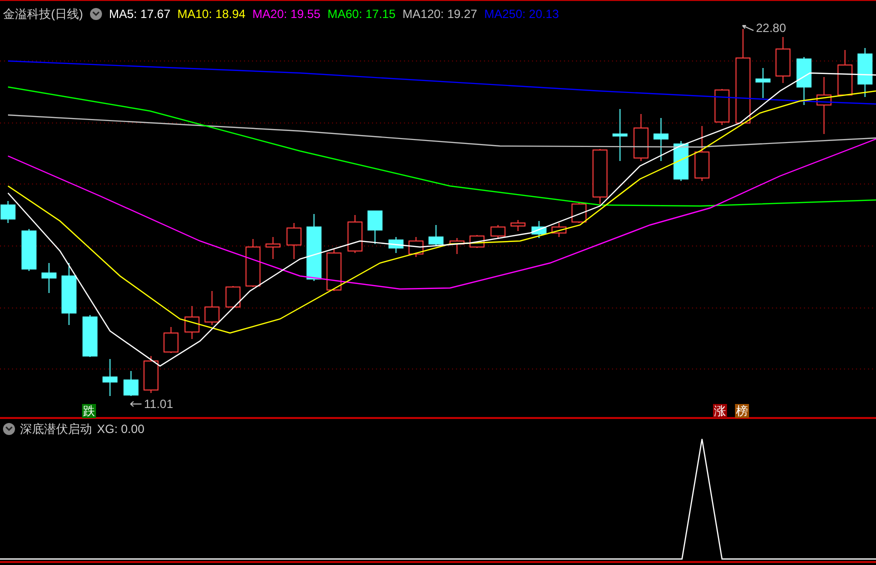 The image size is (876, 565). What do you see at coordinates (720, 411) in the screenshot?
I see `signal-marker: 涨` at bounding box center [720, 411].